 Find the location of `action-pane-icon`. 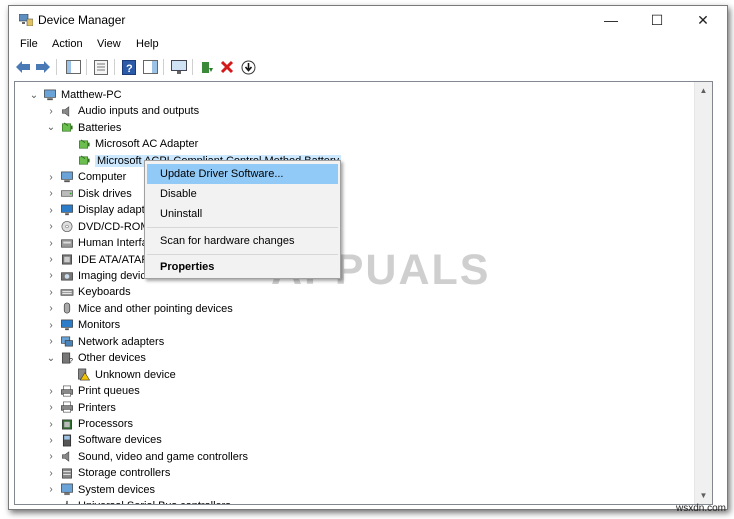

action-pane-icon is located at coordinates (150, 67).